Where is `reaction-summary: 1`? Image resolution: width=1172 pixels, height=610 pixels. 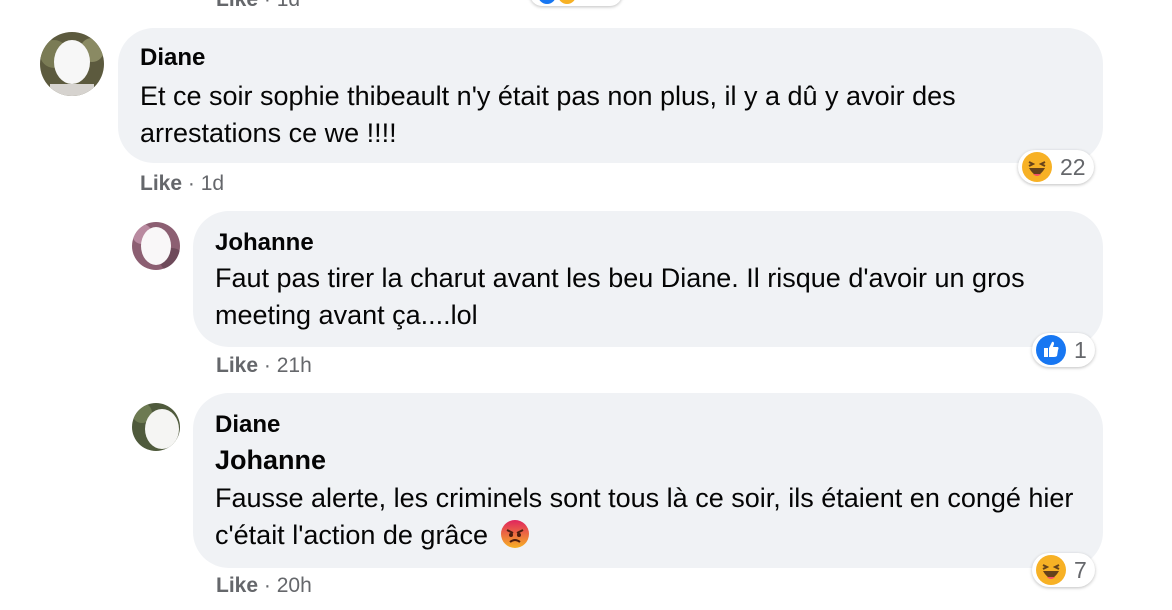
reaction-summary: 1 is located at coordinates (1063, 350).